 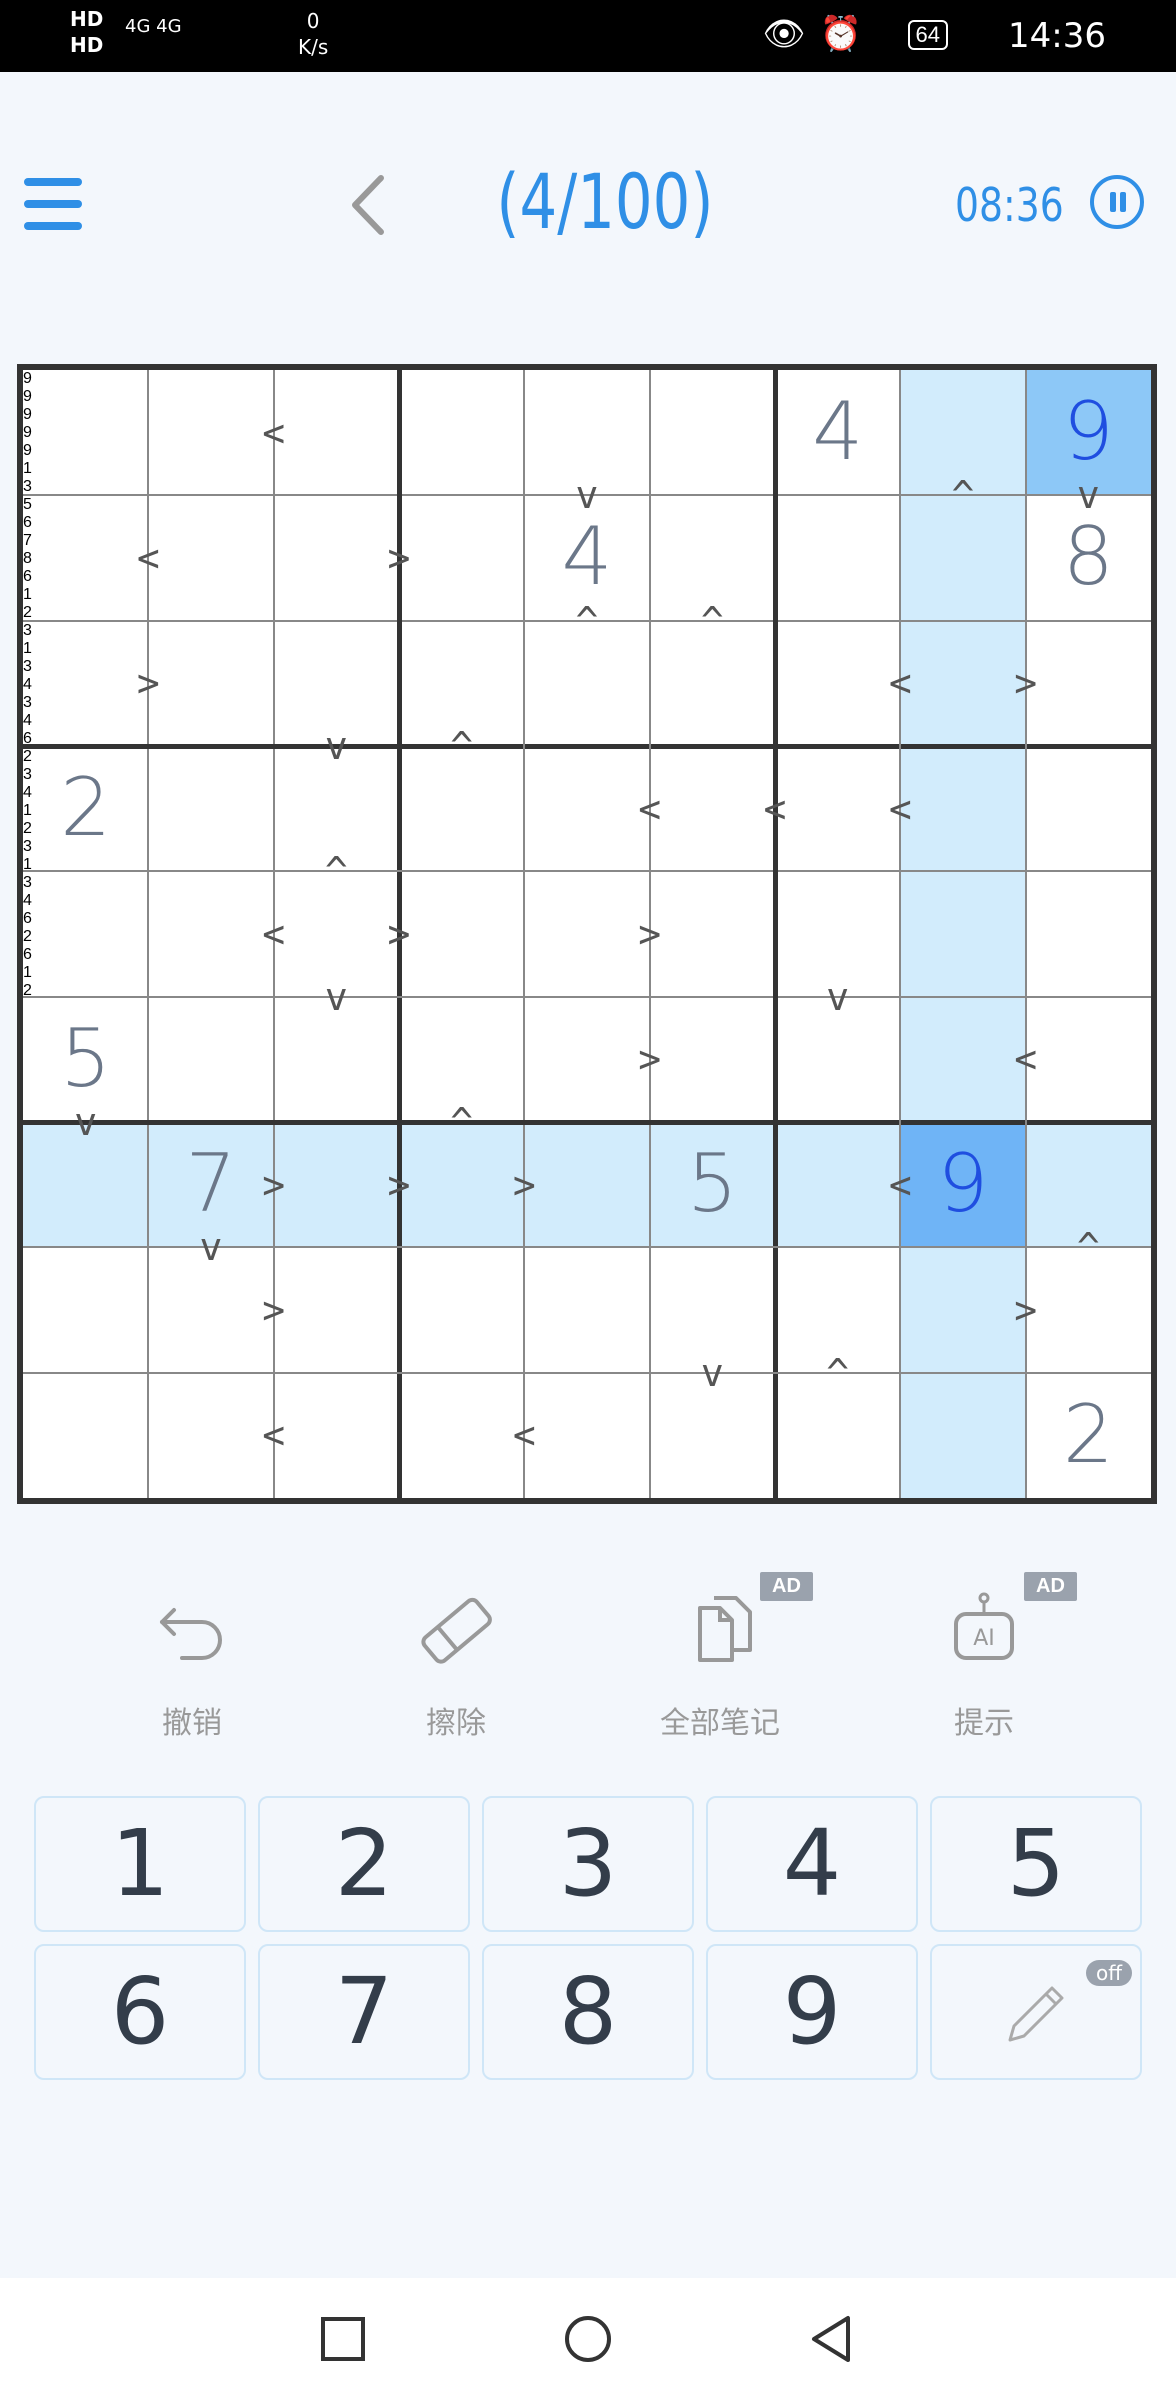 What do you see at coordinates (140, 1864) in the screenshot?
I see `number-key-1: 1` at bounding box center [140, 1864].